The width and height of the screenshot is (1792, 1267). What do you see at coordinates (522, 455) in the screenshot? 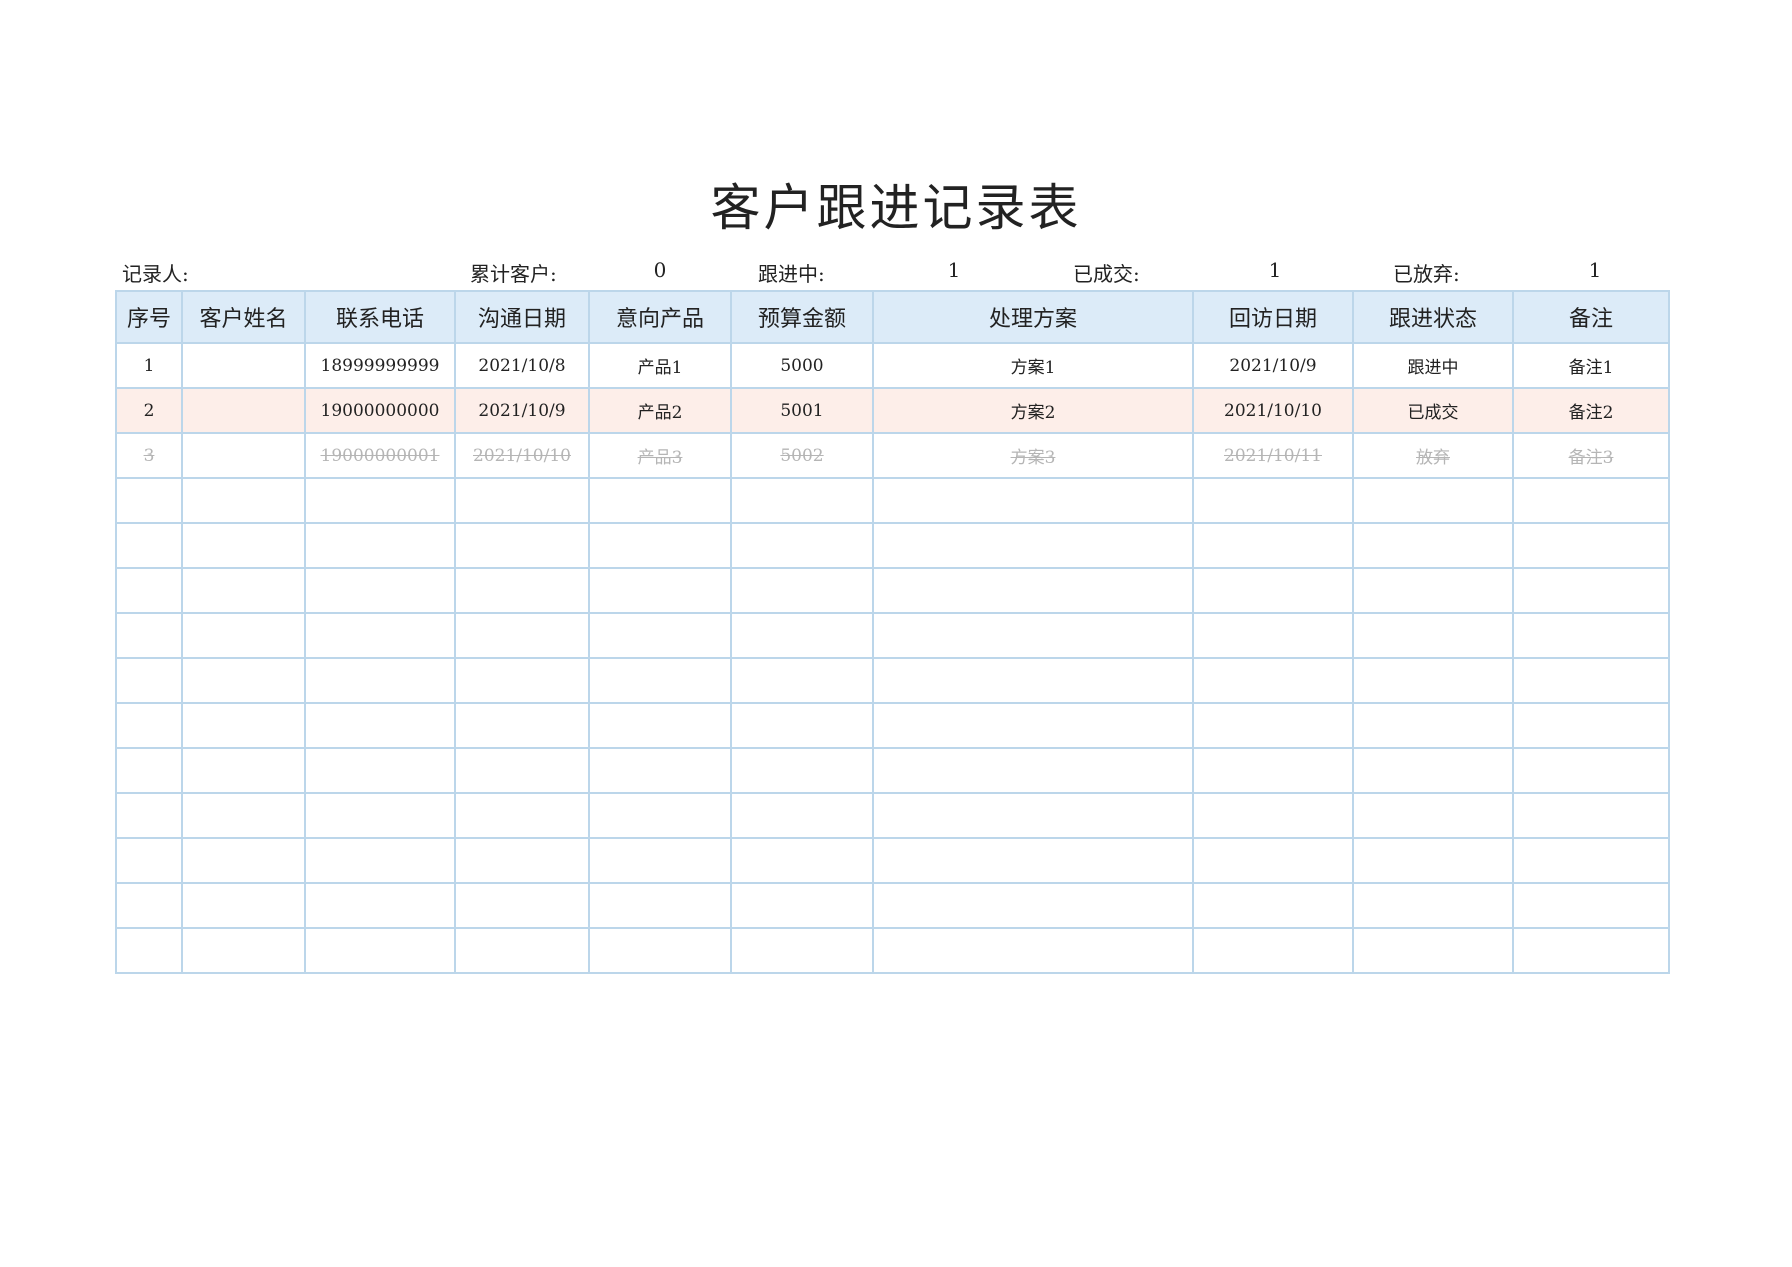
I see `cell-contact-date: 2021/10/10` at bounding box center [522, 455].